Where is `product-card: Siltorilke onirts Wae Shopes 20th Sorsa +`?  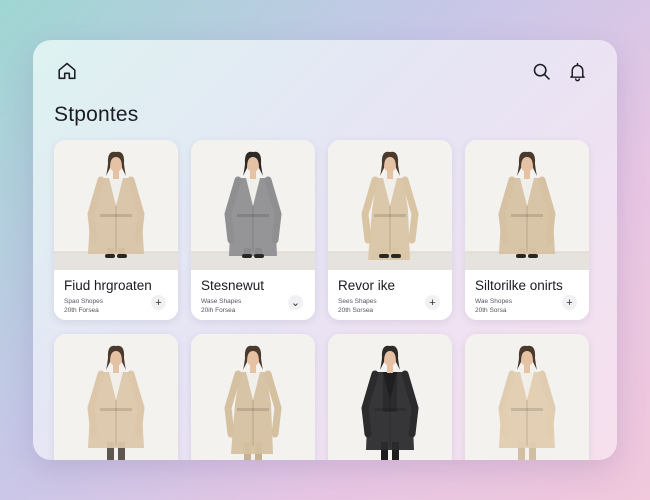
product-card: Siltorilke onirts Wae Shopes 20th Sorsa + is located at coordinates (527, 230).